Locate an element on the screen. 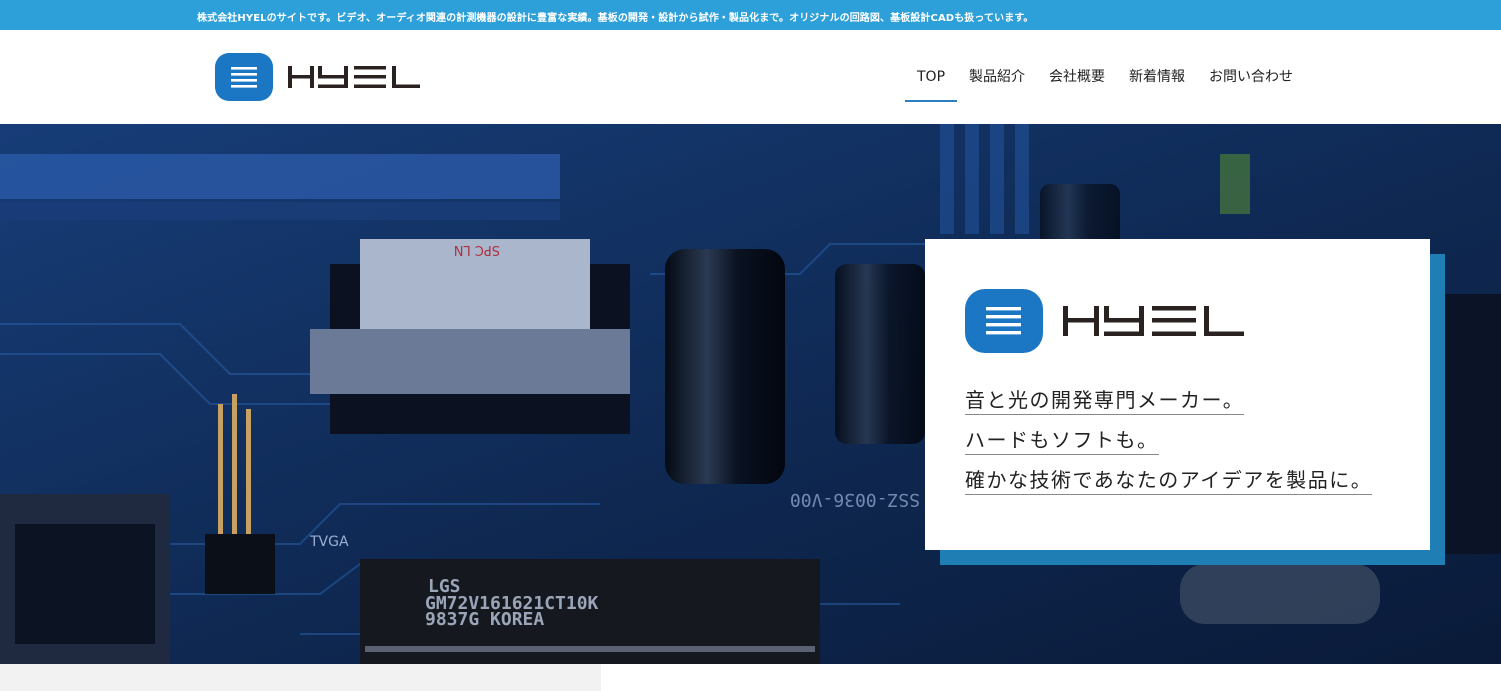 The image size is (1501, 691). nav-contact: お問い合わせ is located at coordinates (1251, 77).